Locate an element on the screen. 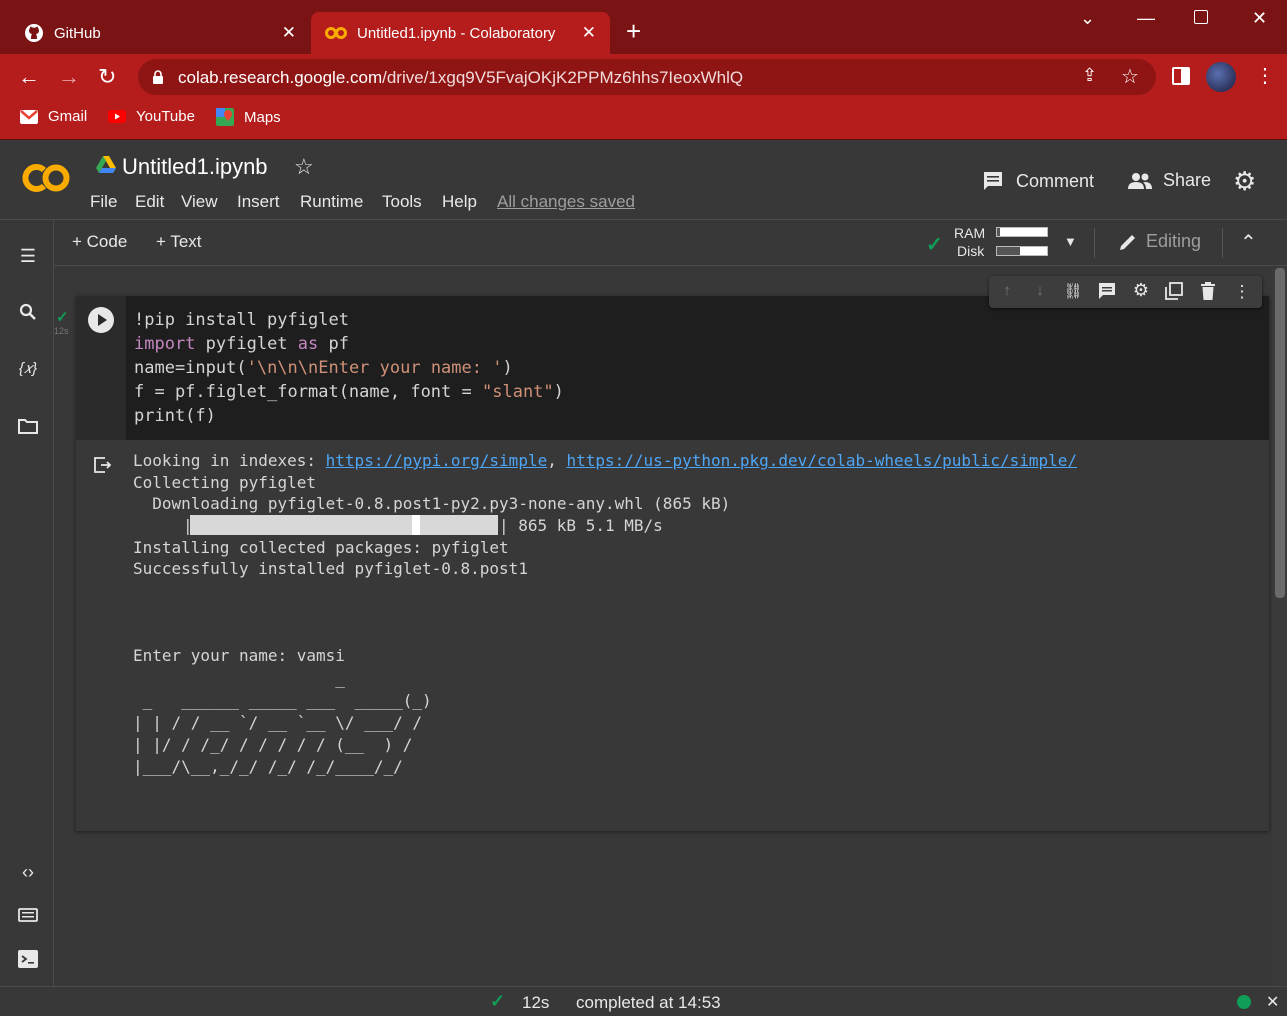  move-up-icon: ↑ is located at coordinates (1007, 292).